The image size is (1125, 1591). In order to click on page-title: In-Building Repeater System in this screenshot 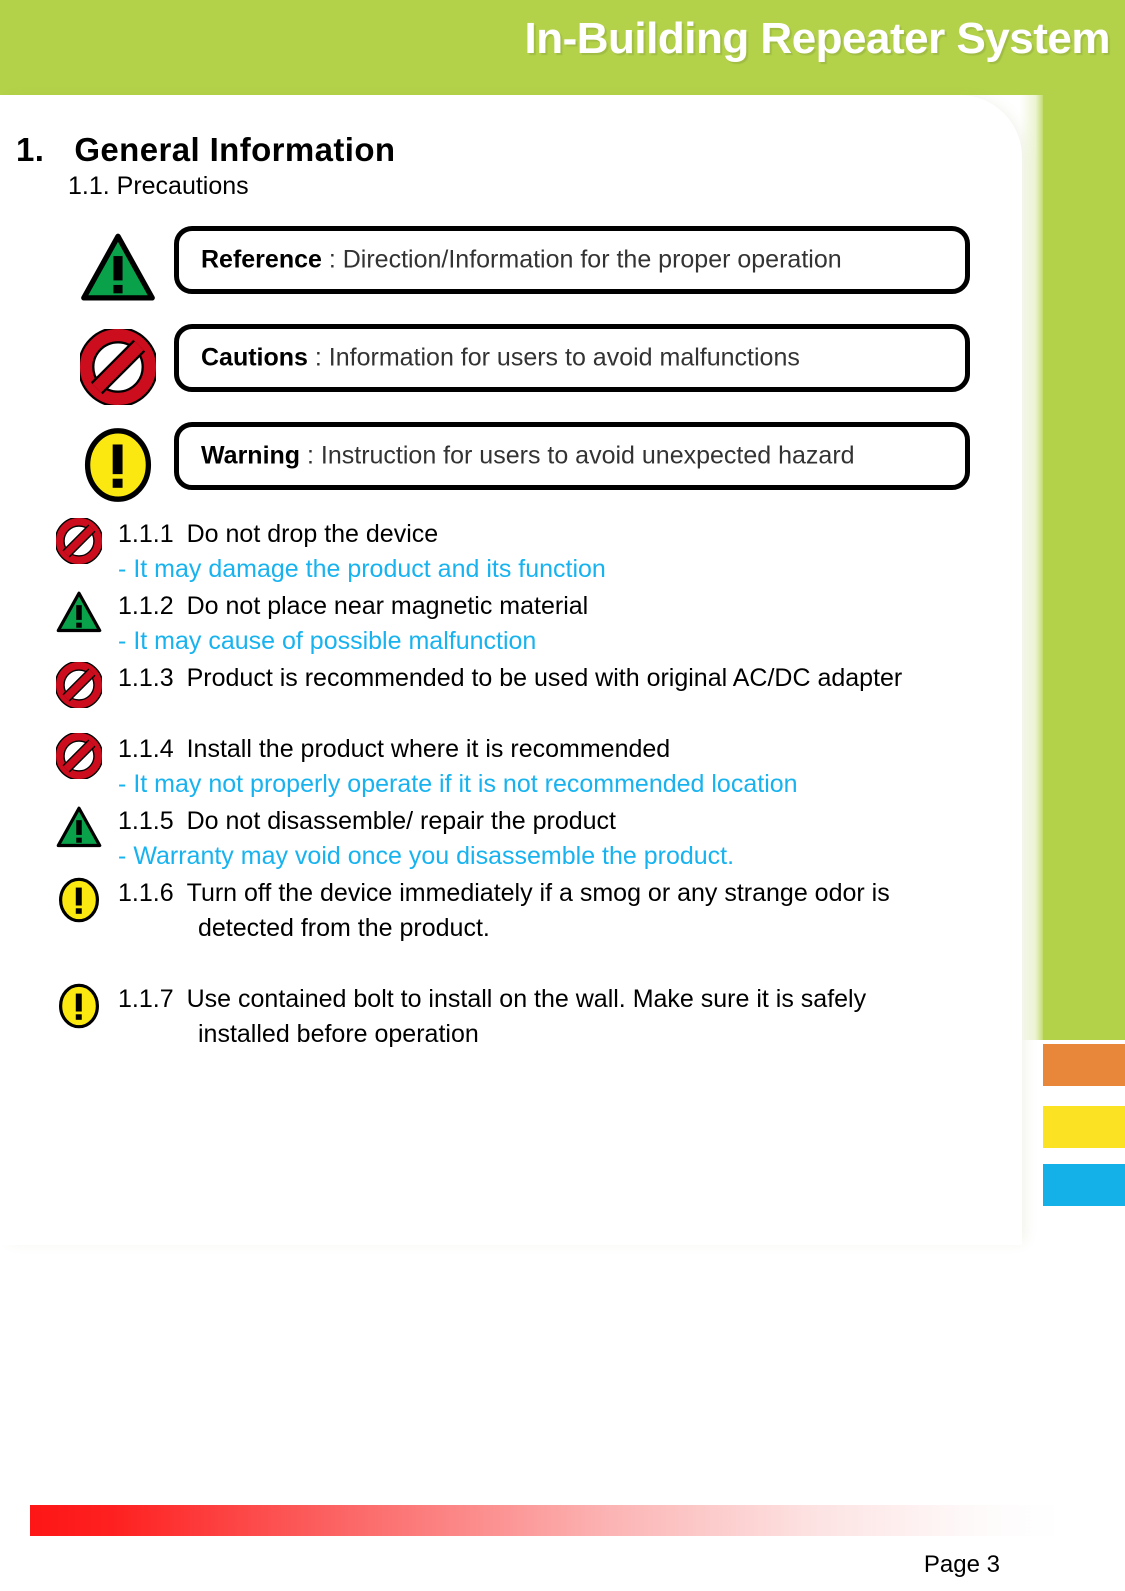, I will do `click(817, 38)`.